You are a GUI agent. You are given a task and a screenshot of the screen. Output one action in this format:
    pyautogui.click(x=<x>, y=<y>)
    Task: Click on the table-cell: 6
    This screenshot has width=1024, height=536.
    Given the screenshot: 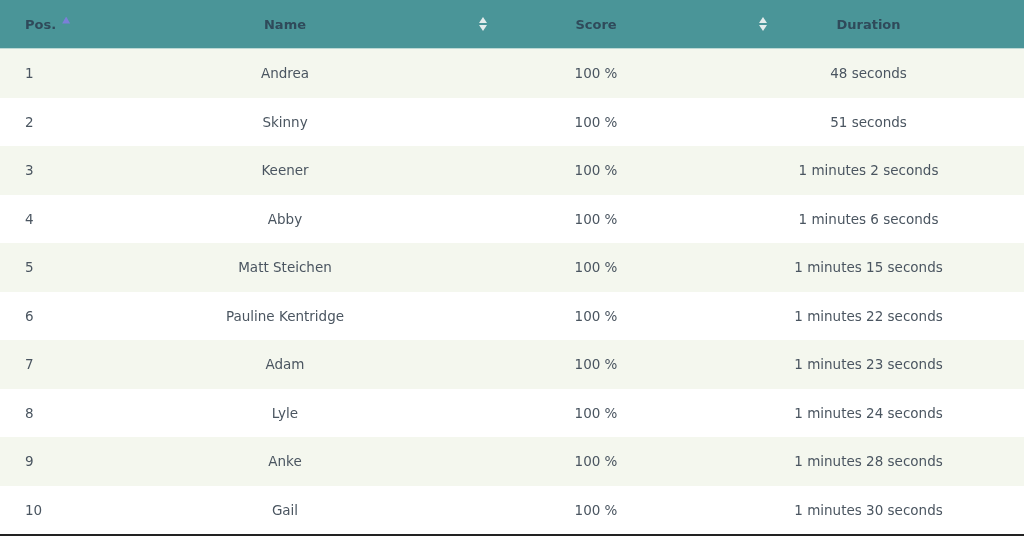 What is the action you would take?
    pyautogui.click(x=29, y=315)
    